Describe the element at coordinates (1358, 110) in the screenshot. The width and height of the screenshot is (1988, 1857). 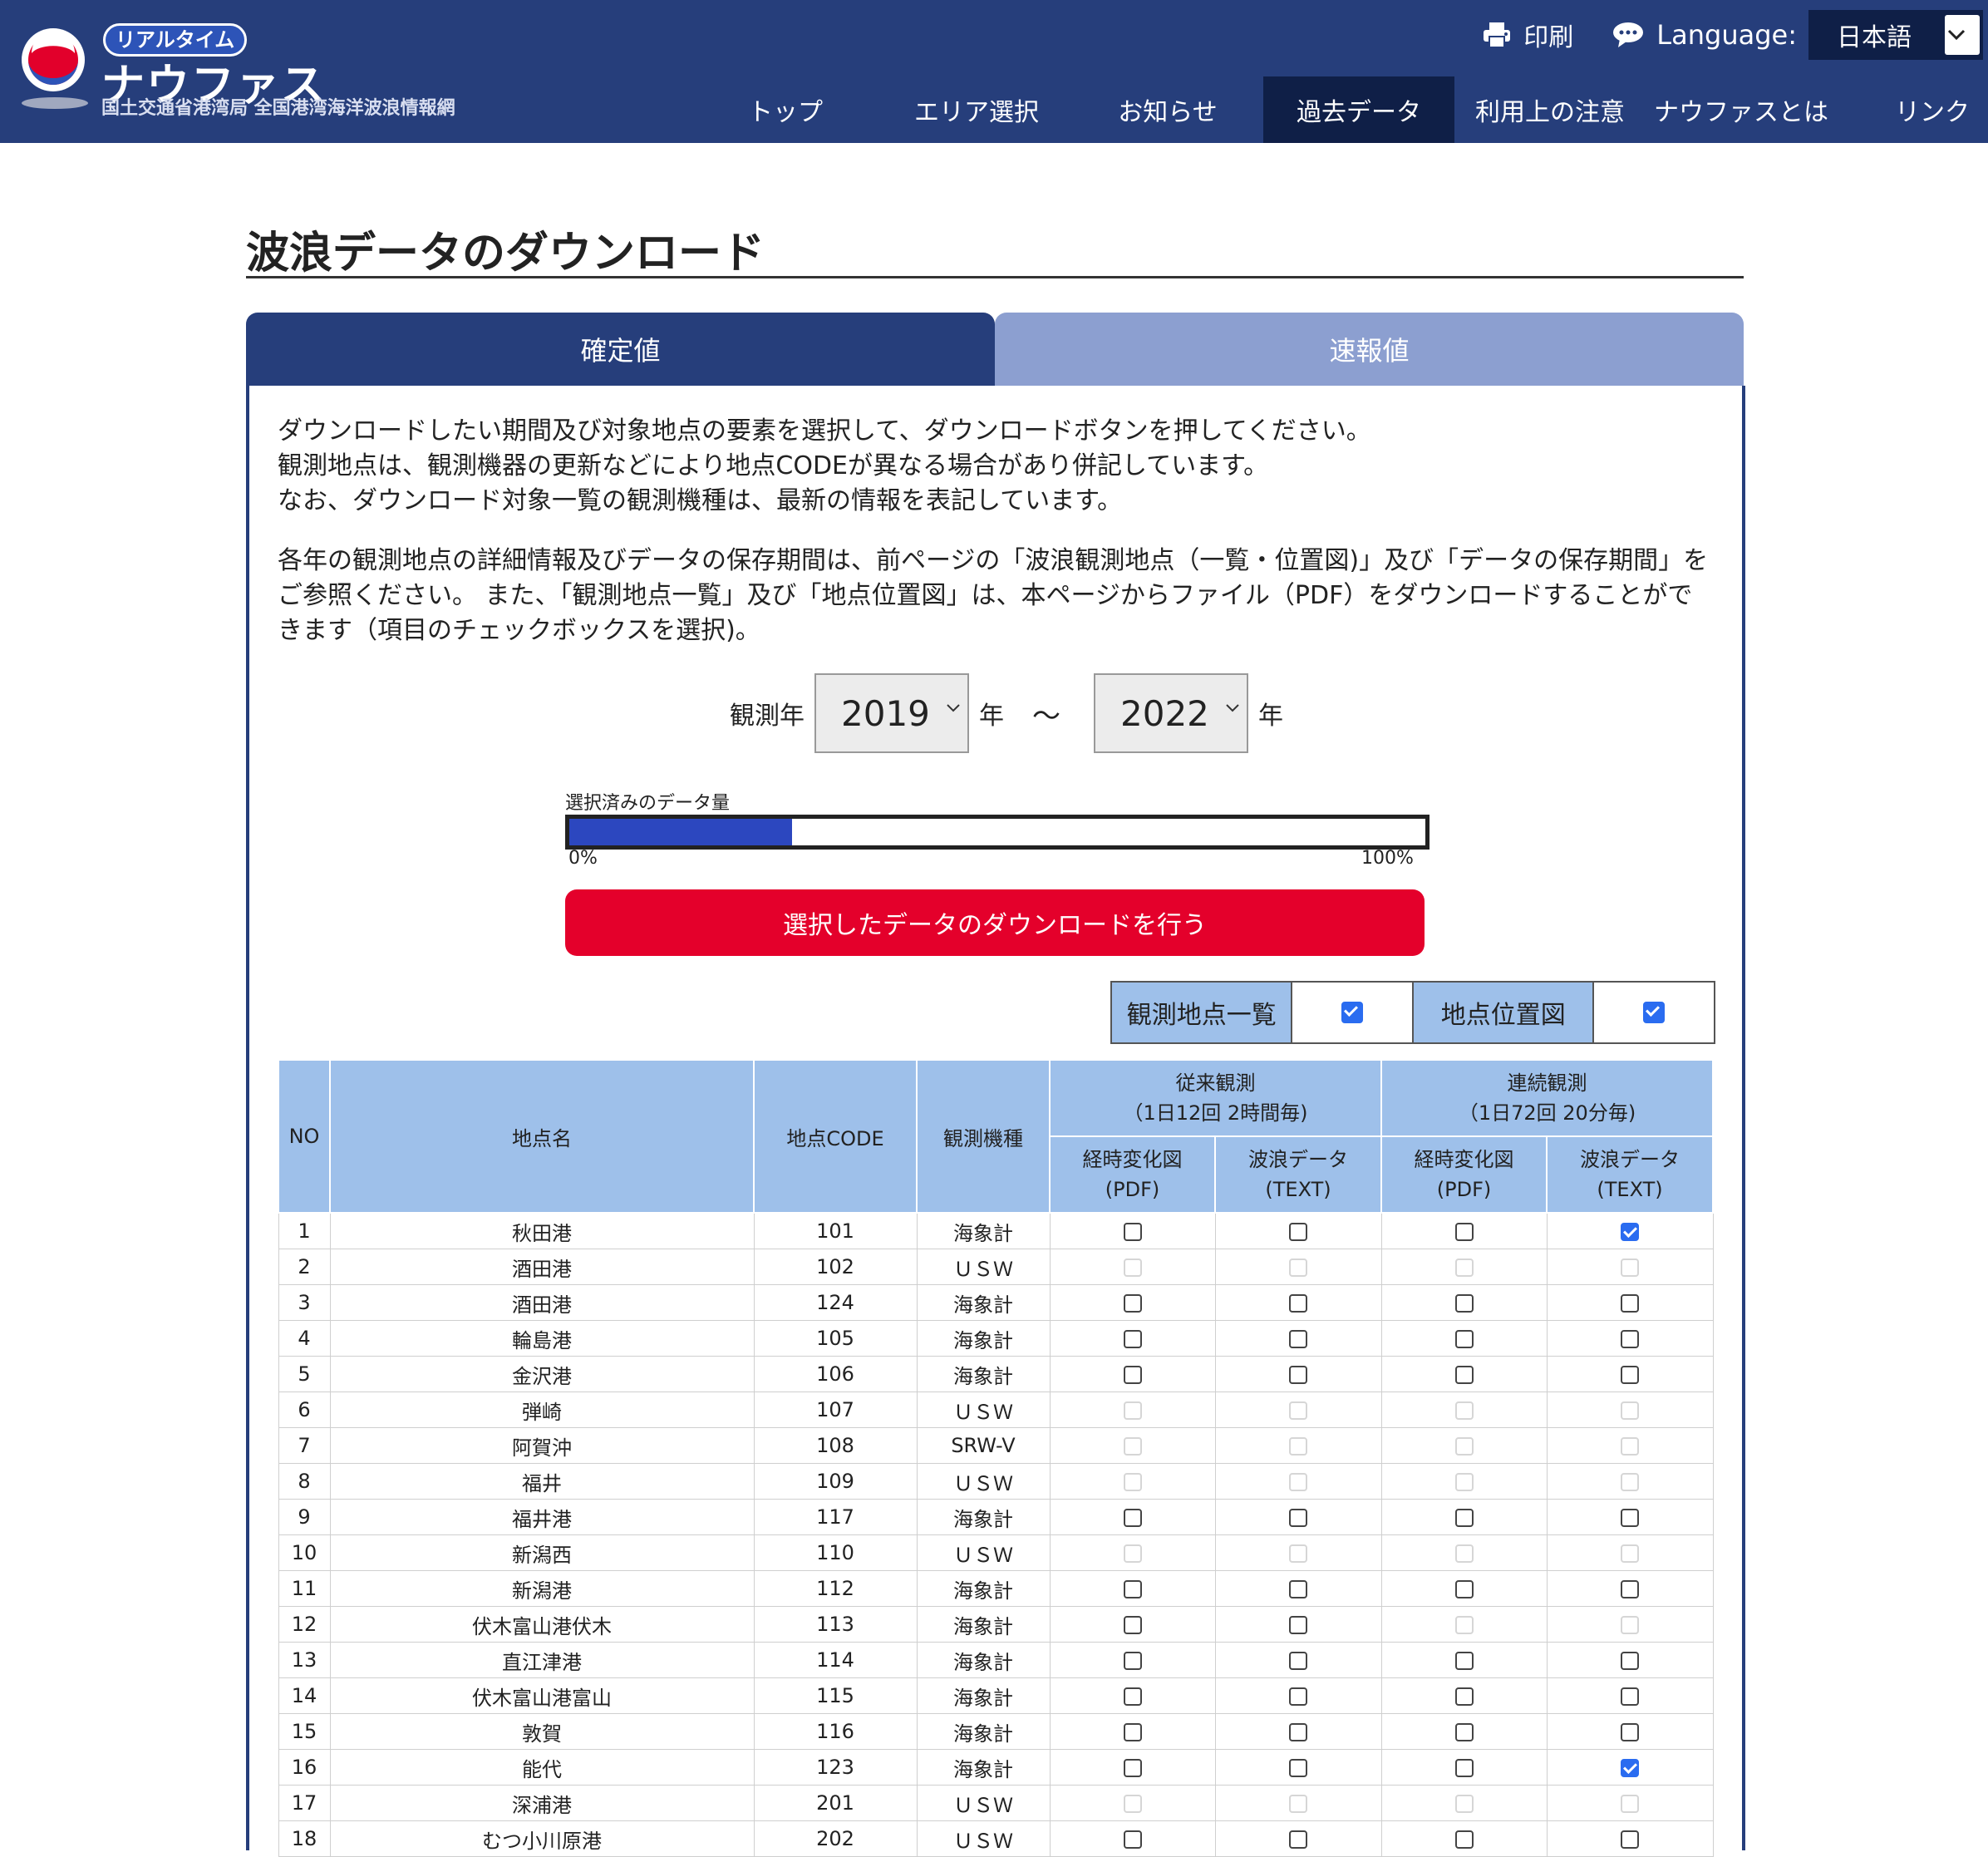
I see `nav-past-data: 過去データ` at that location.